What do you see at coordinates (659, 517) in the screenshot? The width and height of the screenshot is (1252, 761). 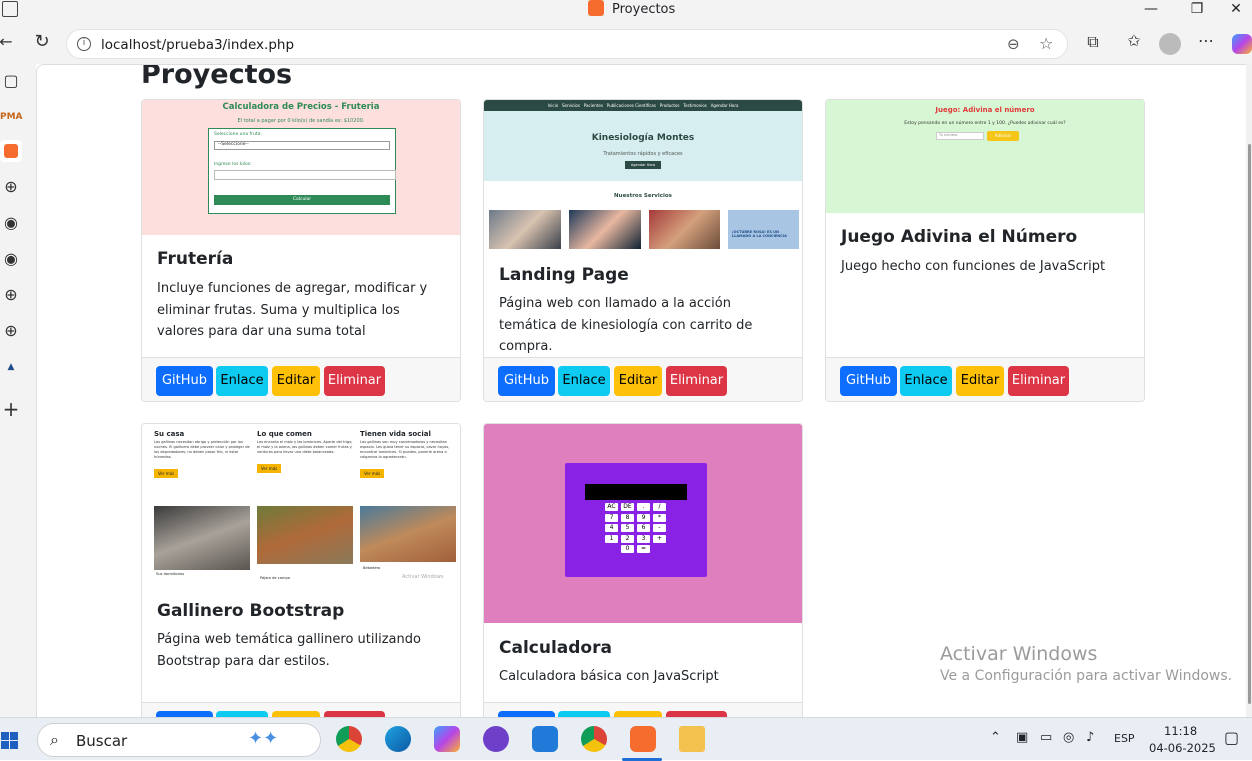 I see `calculator-key: *` at bounding box center [659, 517].